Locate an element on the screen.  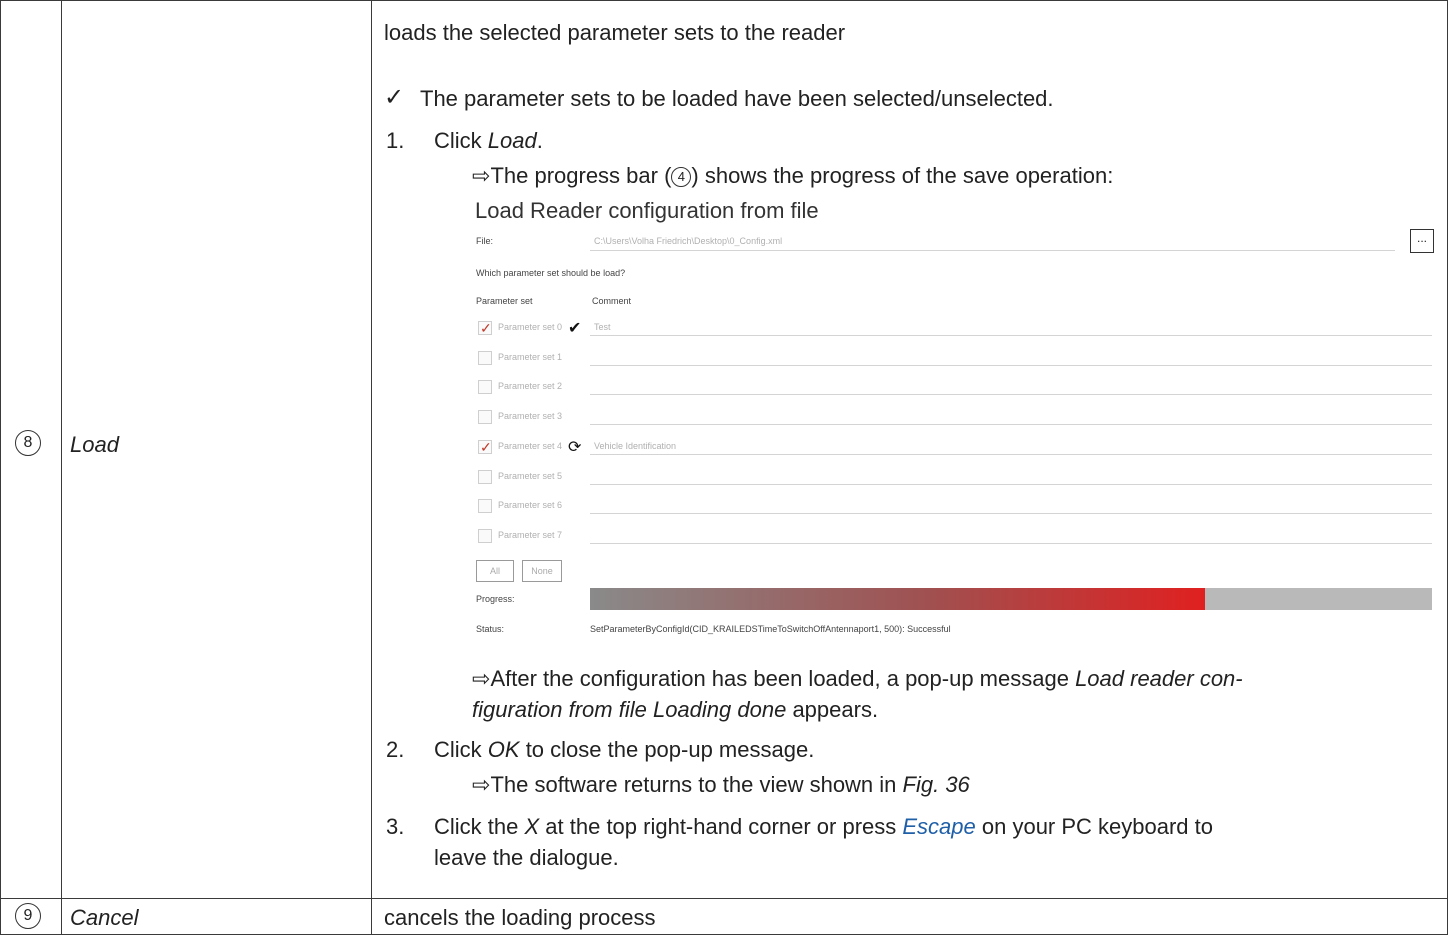
reference-badge: 4 is located at coordinates (681, 177).